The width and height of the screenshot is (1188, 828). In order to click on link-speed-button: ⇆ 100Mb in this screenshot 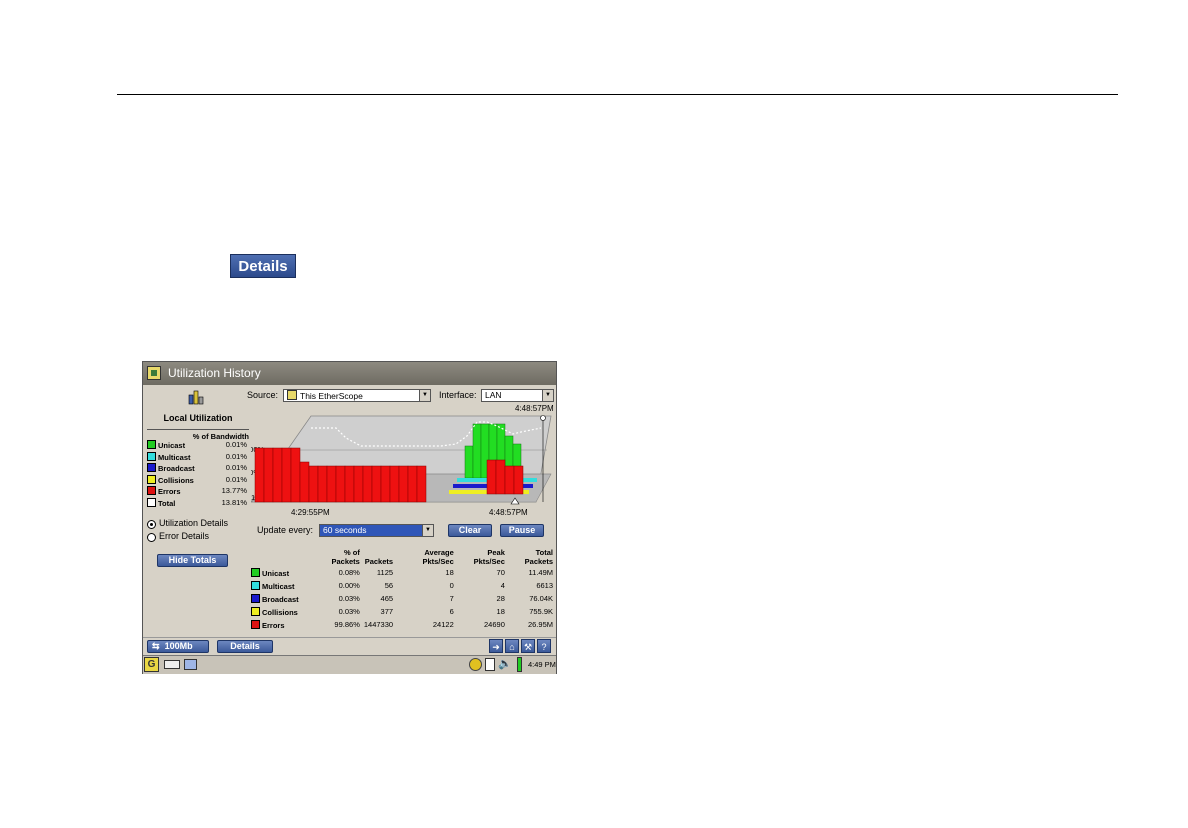, I will do `click(178, 646)`.